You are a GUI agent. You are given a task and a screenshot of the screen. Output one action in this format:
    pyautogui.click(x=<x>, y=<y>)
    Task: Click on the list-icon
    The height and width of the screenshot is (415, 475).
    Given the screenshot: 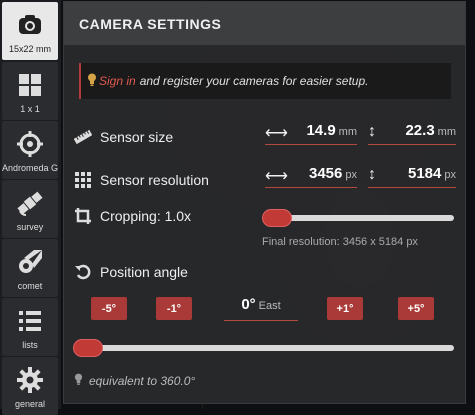 What is the action you would take?
    pyautogui.click(x=30, y=321)
    